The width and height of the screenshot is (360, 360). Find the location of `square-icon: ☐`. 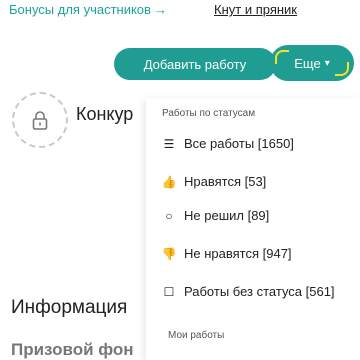

square-icon: ☐ is located at coordinates (169, 291).